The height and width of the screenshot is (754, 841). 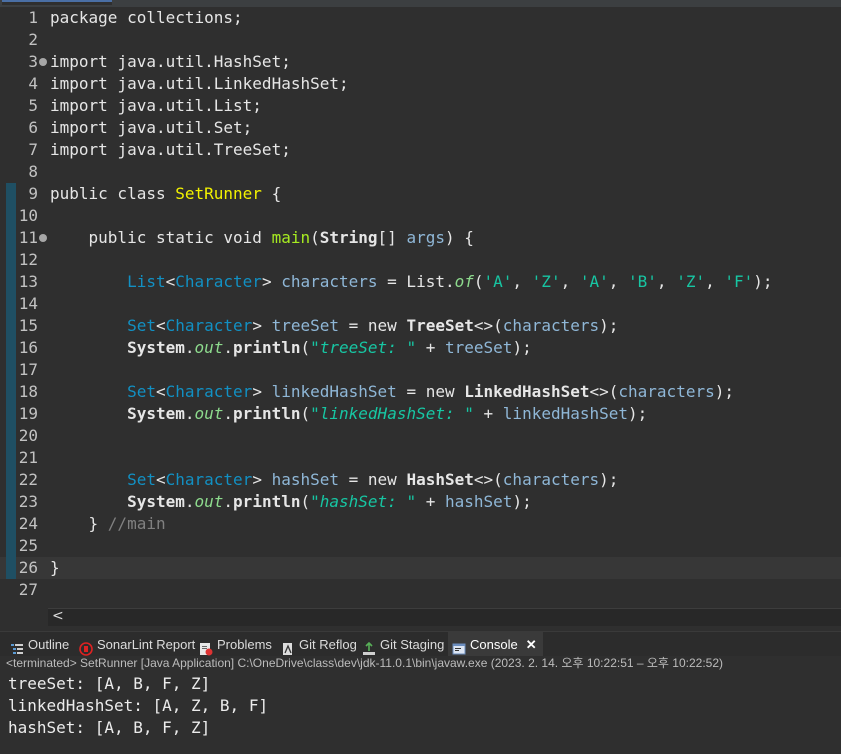 What do you see at coordinates (642, 281) in the screenshot?
I see `code-token: 'B'` at bounding box center [642, 281].